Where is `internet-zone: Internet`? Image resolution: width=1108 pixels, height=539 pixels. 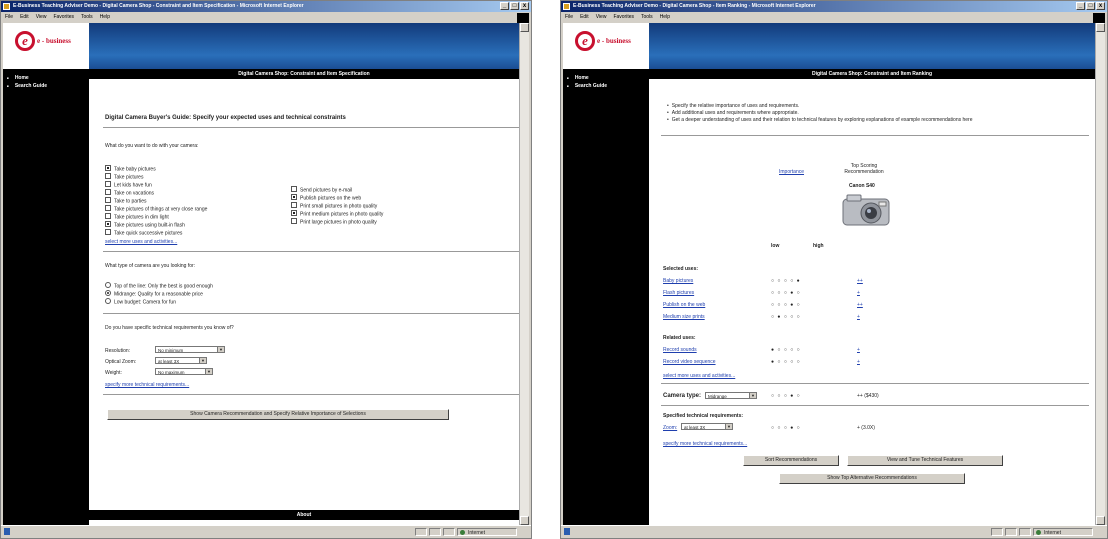 internet-zone: Internet is located at coordinates (487, 532).